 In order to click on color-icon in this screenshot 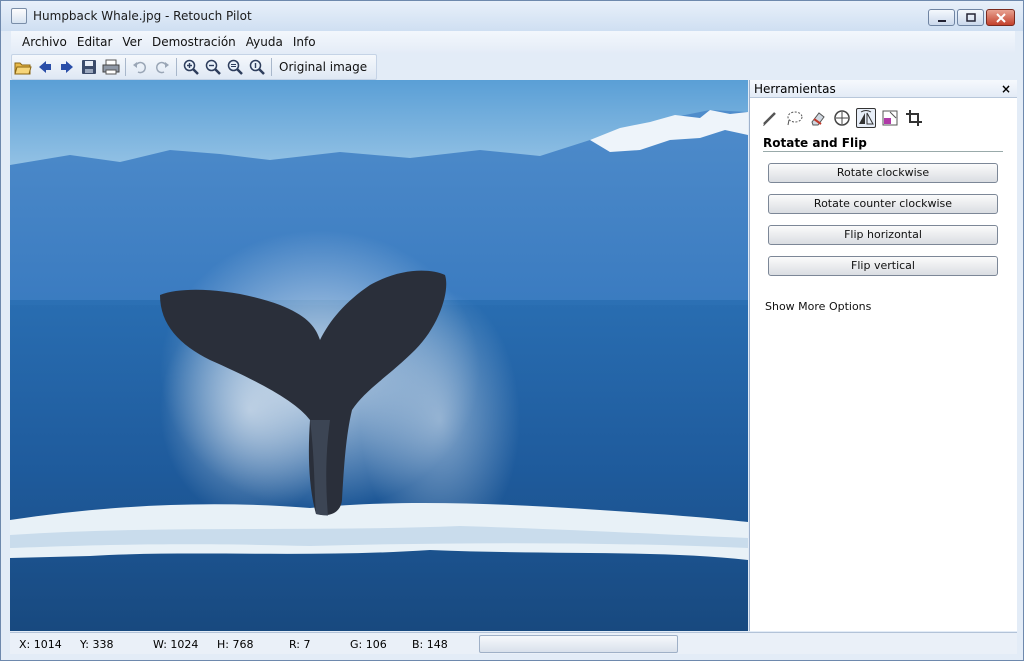, I will do `click(890, 118)`.